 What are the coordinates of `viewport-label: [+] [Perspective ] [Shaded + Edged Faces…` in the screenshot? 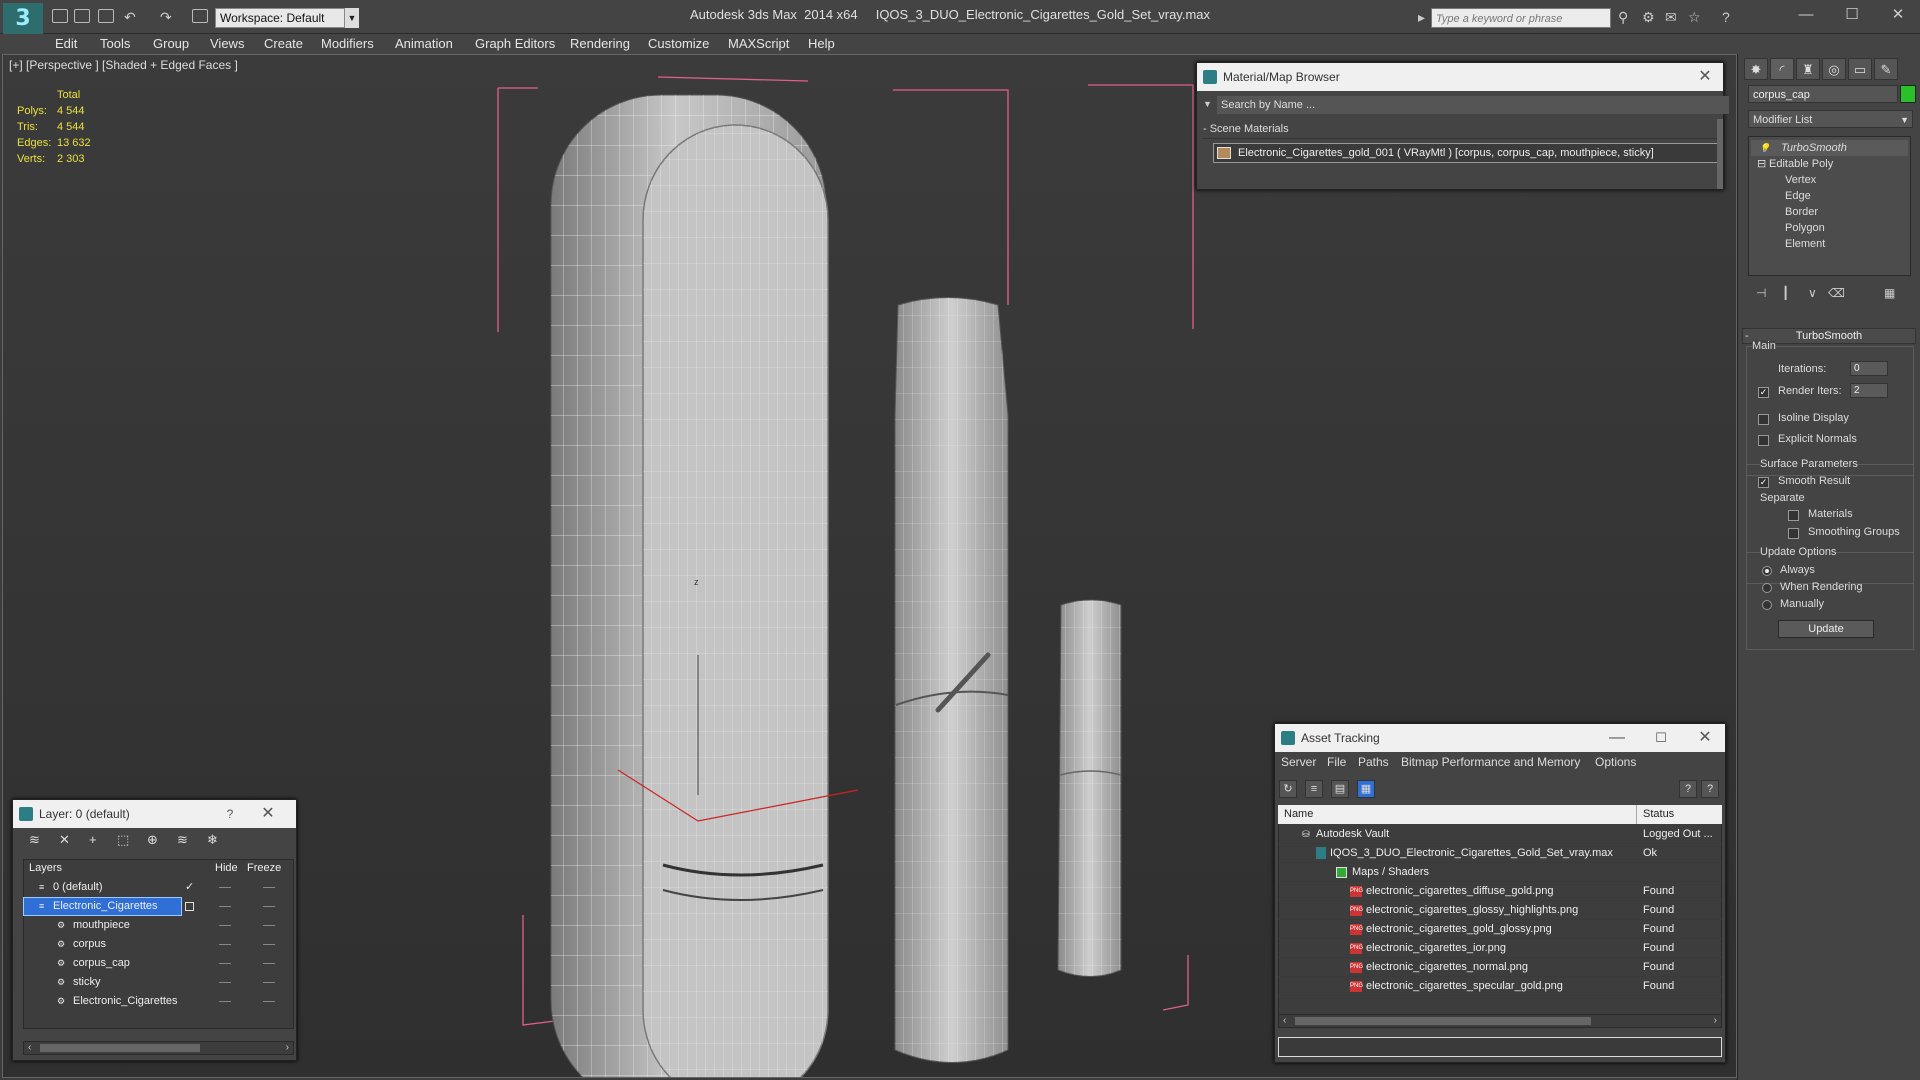 It's located at (123, 65).